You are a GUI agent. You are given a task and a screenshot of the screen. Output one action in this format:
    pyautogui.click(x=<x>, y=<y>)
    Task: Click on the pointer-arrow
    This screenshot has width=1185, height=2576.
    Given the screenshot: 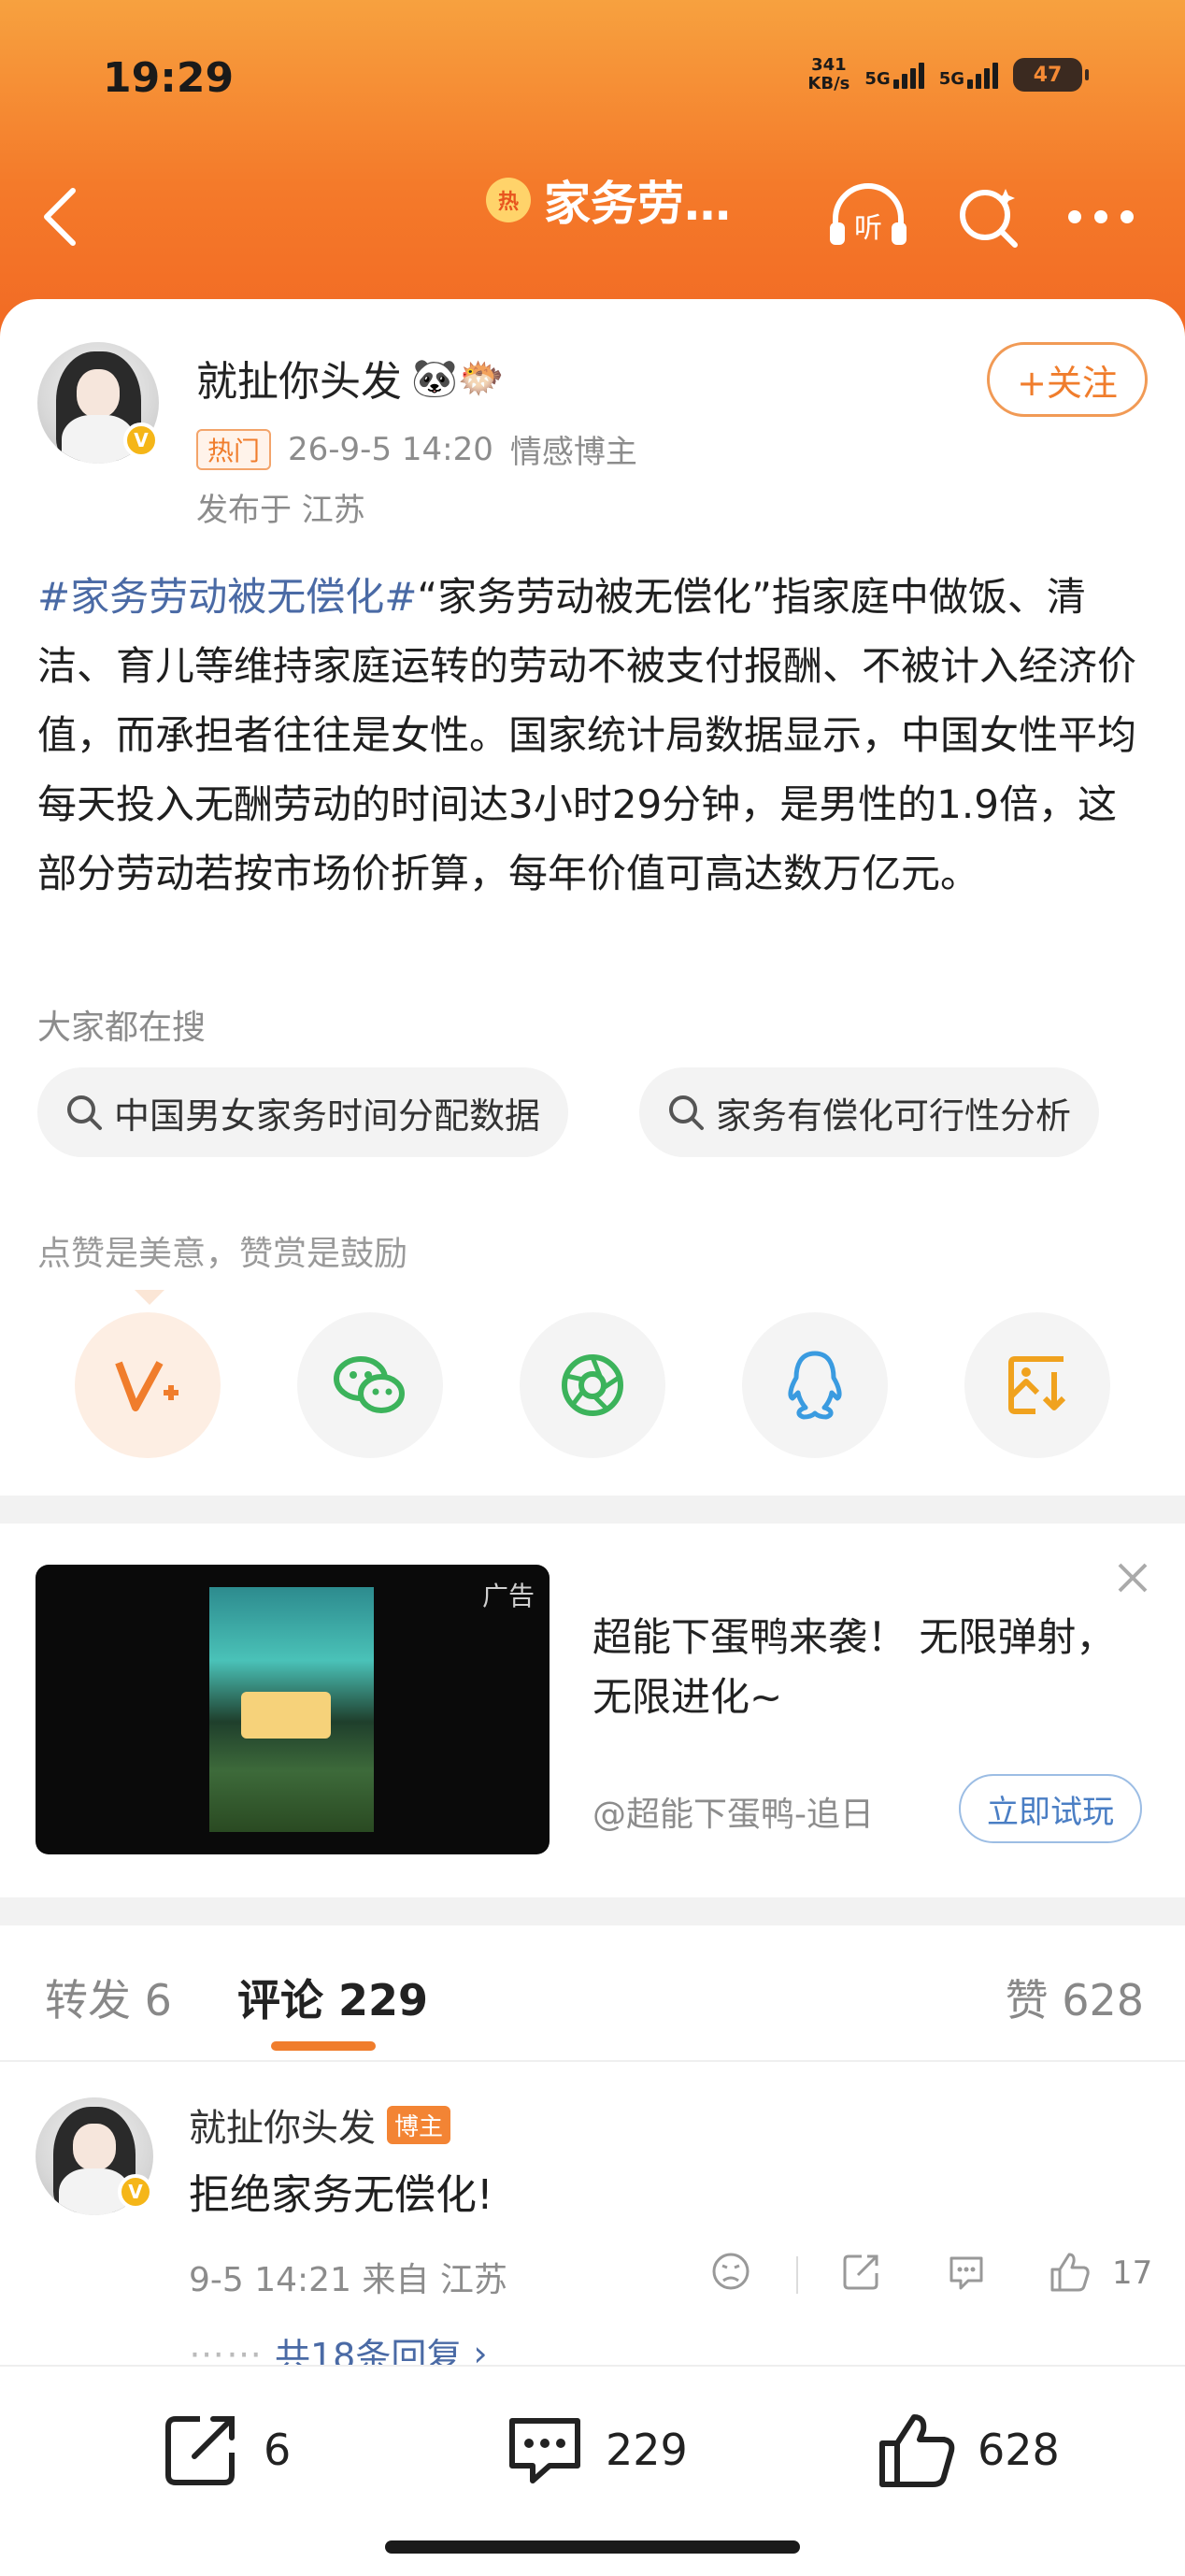 What is the action you would take?
    pyautogui.click(x=149, y=1297)
    